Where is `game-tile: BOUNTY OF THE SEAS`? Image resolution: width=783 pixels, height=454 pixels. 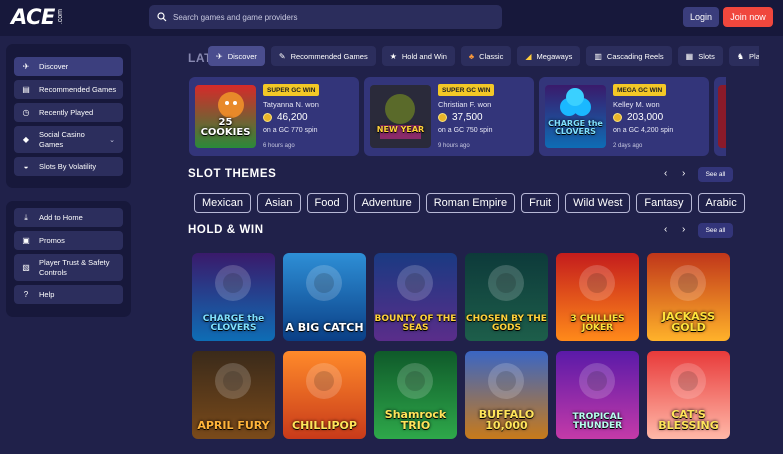 game-tile: BOUNTY OF THE SEAS is located at coordinates (415, 297).